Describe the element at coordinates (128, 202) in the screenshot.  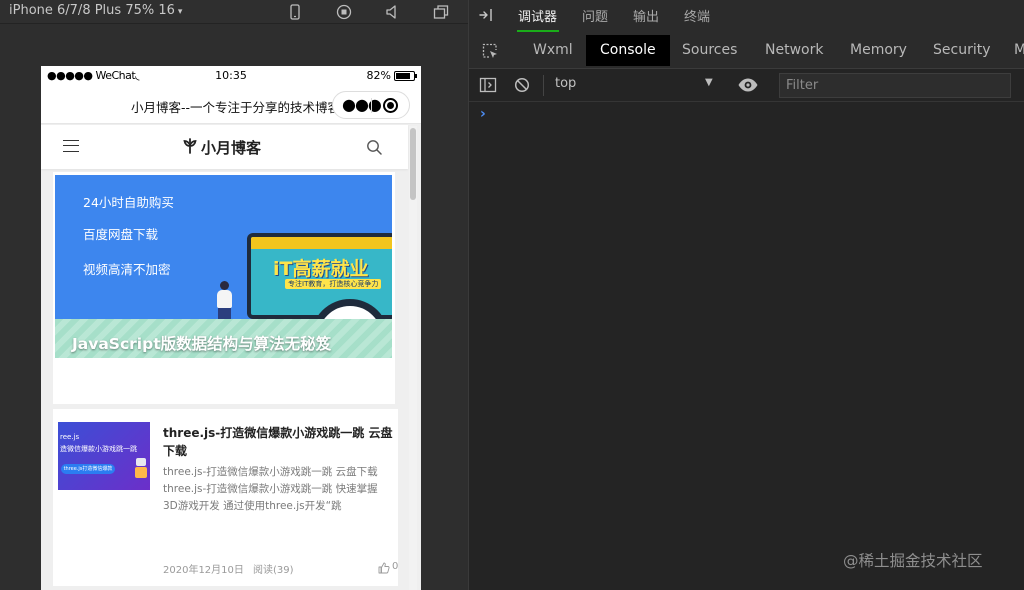
I see `banner-line: 24小时自助购买` at that location.